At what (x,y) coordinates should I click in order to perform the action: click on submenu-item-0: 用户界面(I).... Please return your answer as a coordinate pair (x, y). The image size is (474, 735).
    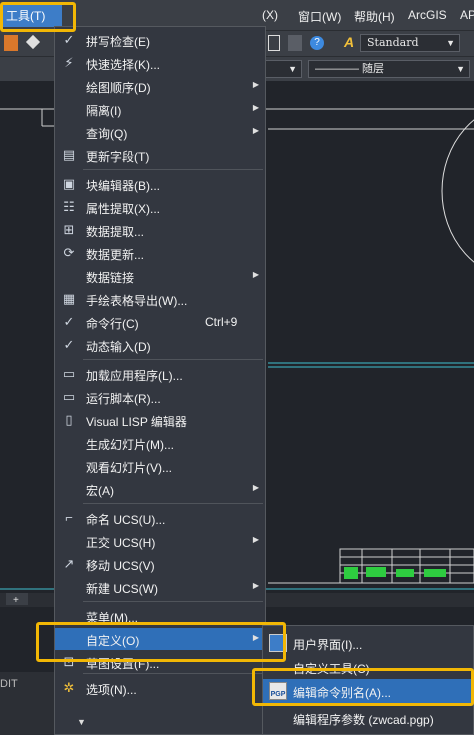
    Looking at the image, I should click on (368, 643).